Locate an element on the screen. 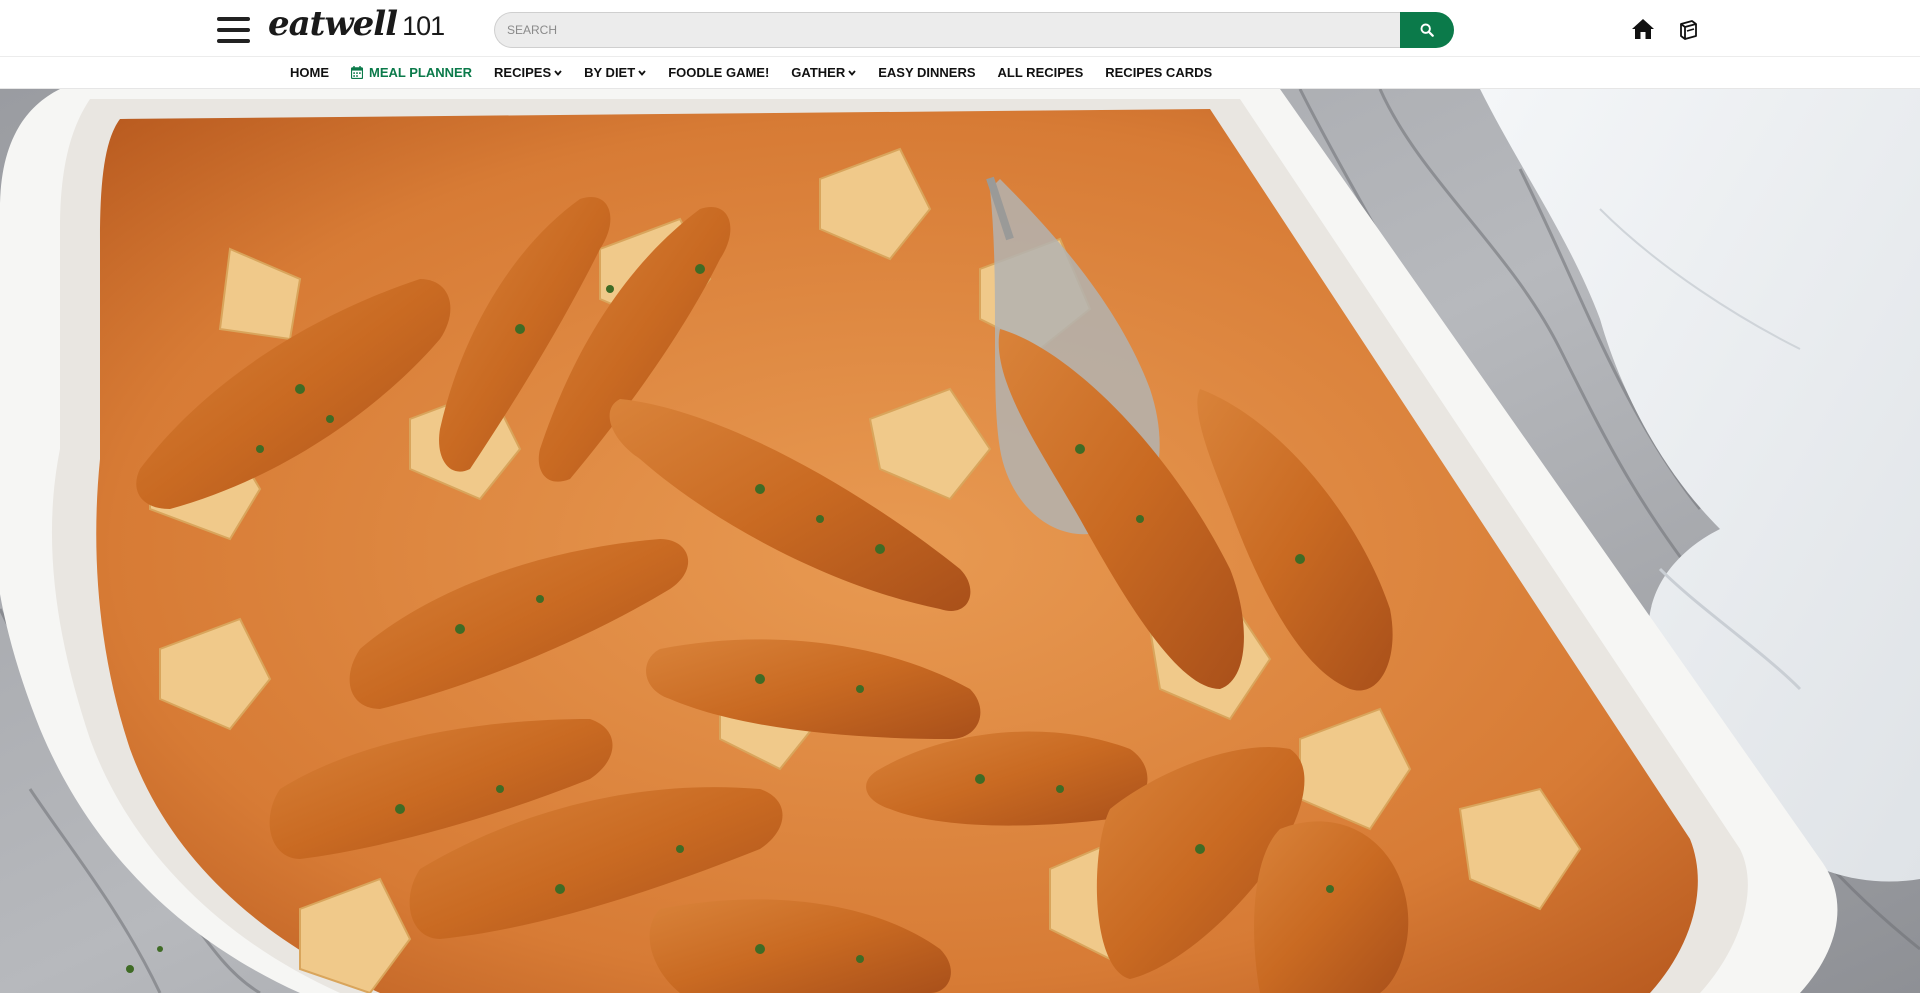  nav-item-meal-planner: MEAL PLANNER is located at coordinates (411, 72).